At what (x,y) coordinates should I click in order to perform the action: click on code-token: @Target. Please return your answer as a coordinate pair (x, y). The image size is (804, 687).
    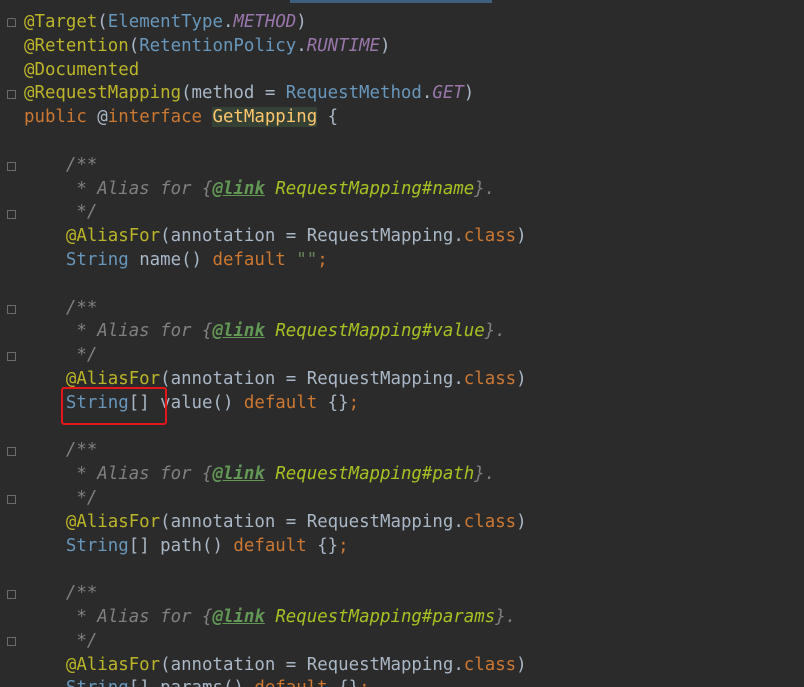
    Looking at the image, I should click on (61, 22).